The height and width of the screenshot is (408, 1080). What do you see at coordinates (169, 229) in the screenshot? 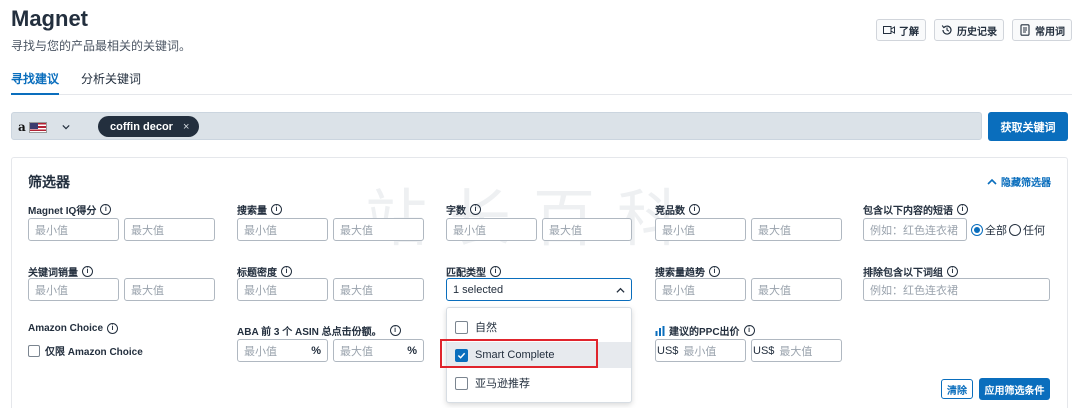
I see `magnet-iq-max-input: 最大值` at bounding box center [169, 229].